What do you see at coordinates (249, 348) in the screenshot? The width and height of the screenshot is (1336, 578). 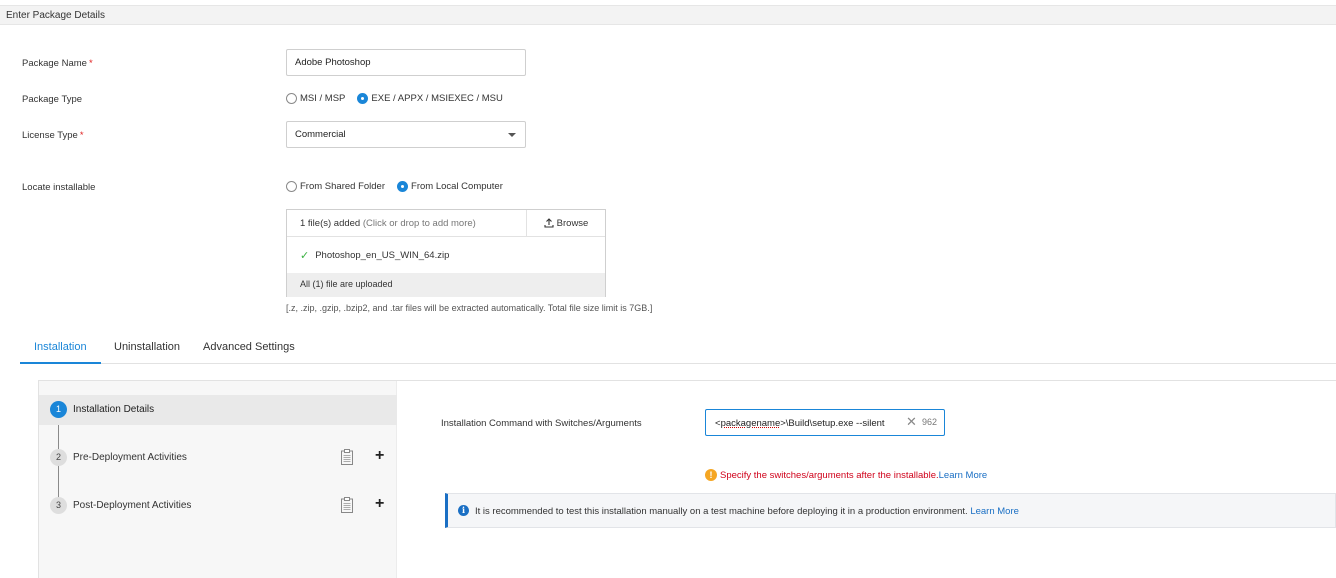 I see `tab-advanced-settings: Advanced Settings` at bounding box center [249, 348].